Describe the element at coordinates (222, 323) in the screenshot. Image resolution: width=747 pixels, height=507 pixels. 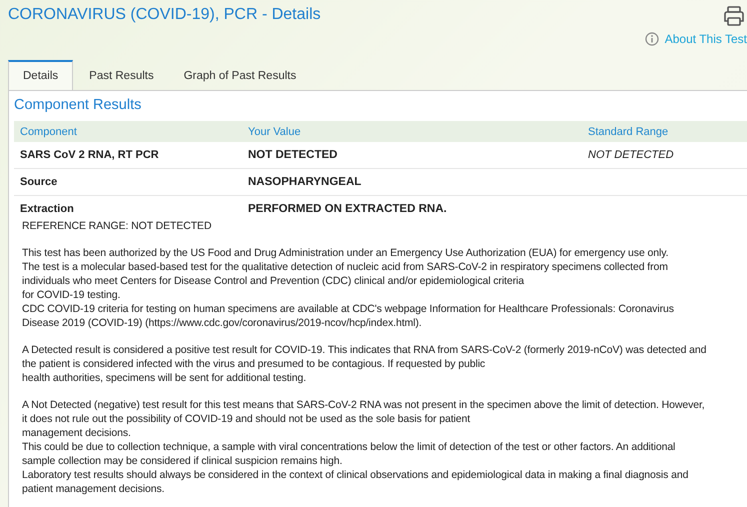
I see `note-text: Disease 2019 (COVID-19) (https://www.cdc.gov/coronavirus/2019-ncov/hcp/index.html).` at that location.